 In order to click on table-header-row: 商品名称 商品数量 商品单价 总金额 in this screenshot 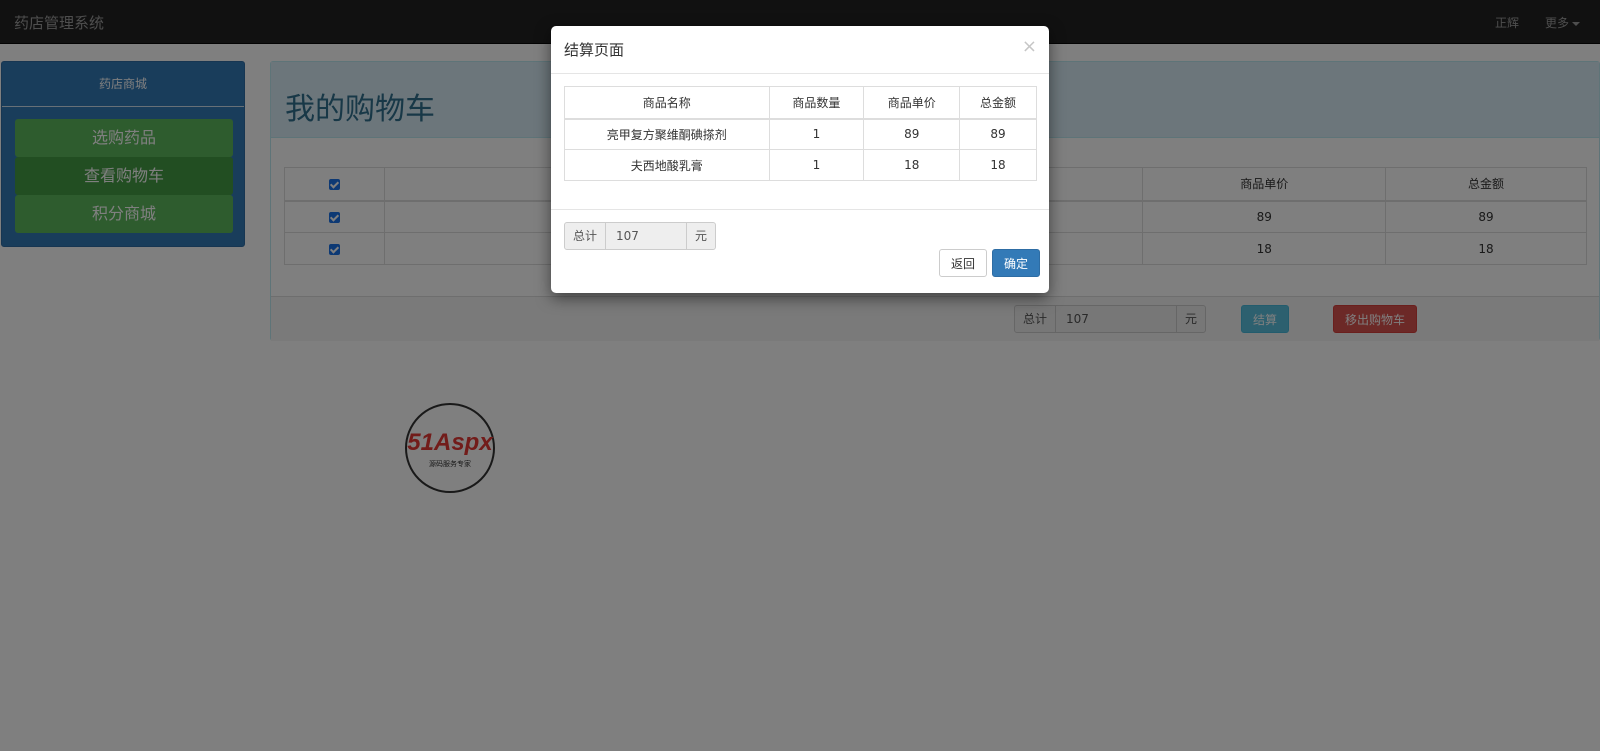, I will do `click(800, 102)`.